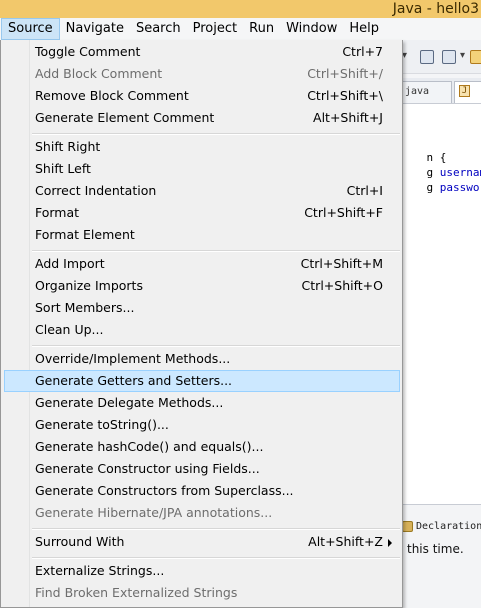  I want to click on menu-item-shortcut: Ctrl+Shift+O, so click(342, 285).